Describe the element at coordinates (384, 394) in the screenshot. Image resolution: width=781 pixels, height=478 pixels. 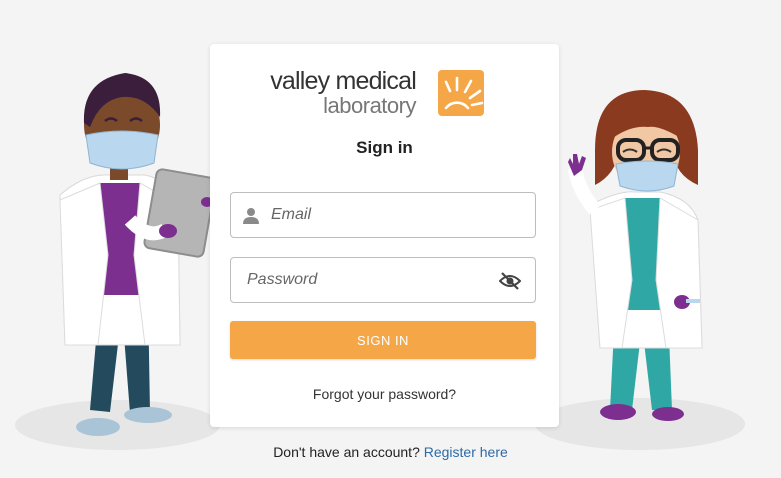
I see `forgot-password-link: Forgot your password?` at that location.